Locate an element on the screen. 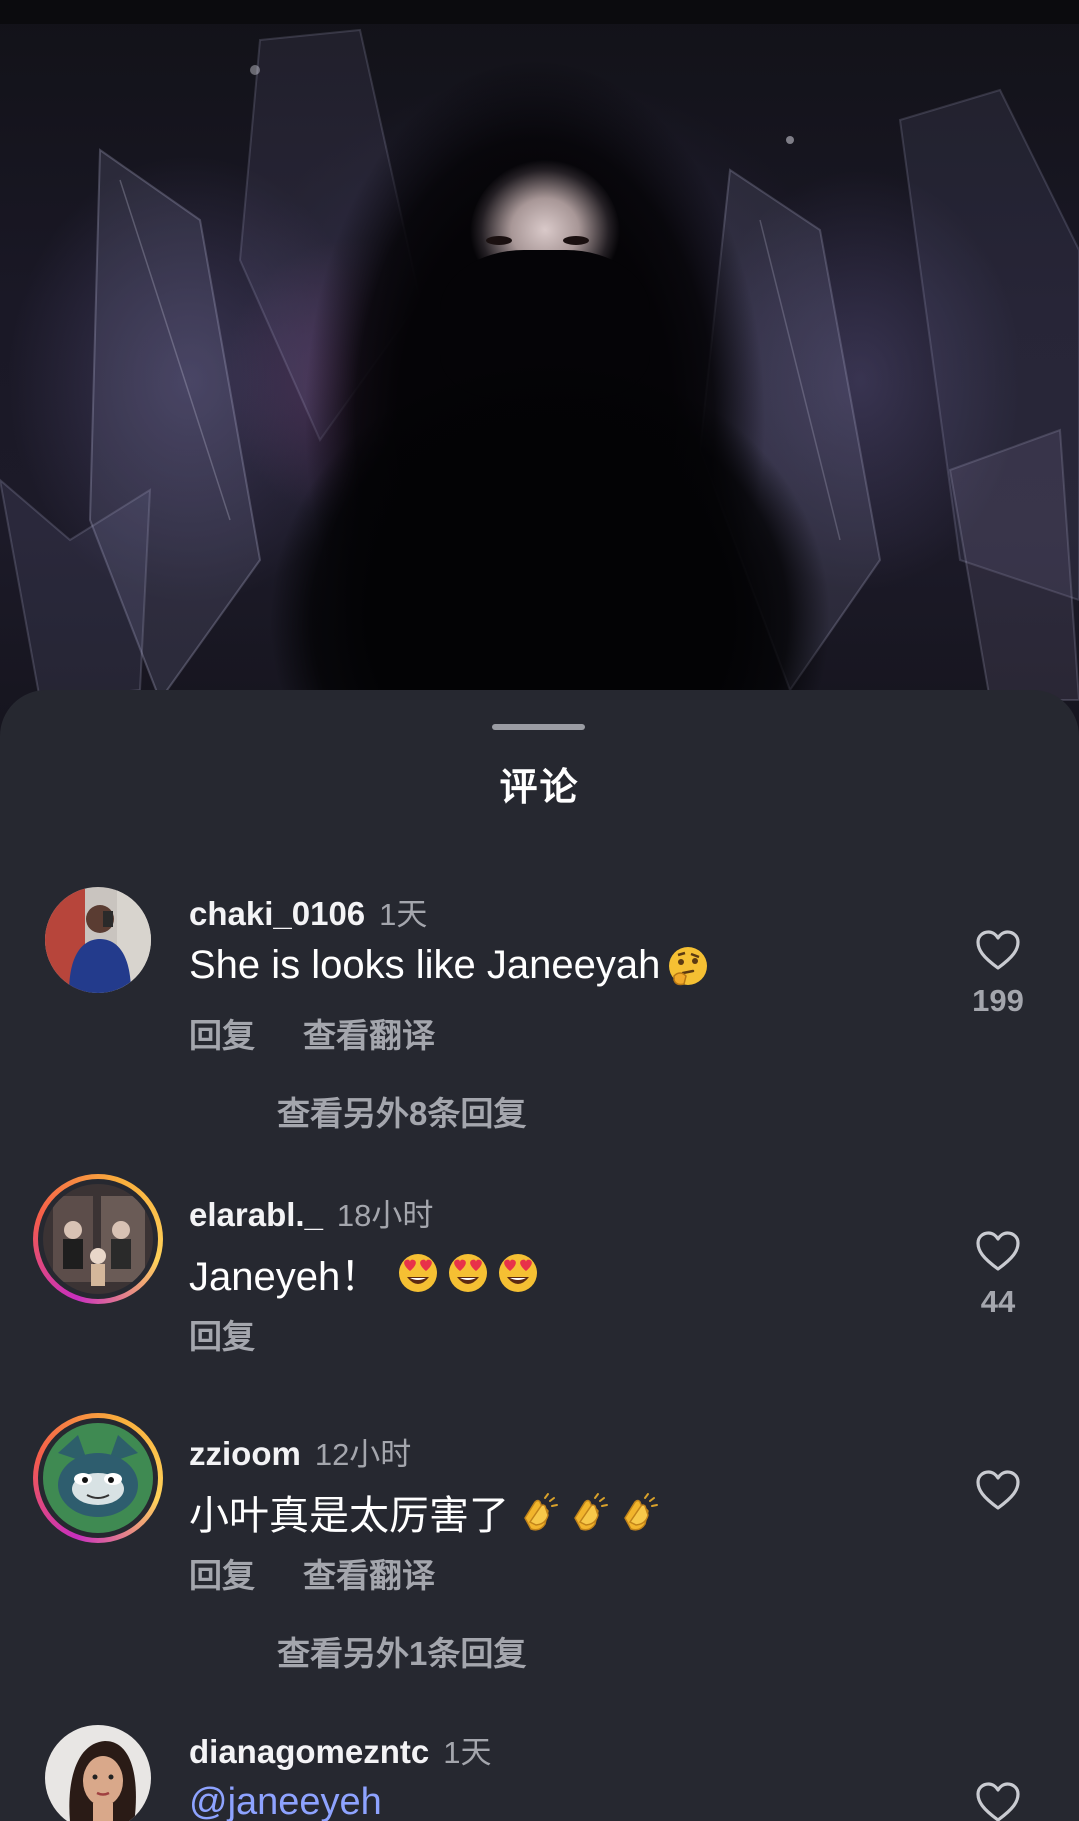  comment-text: 小叶真是太厉害了 is located at coordinates (349, 1516).